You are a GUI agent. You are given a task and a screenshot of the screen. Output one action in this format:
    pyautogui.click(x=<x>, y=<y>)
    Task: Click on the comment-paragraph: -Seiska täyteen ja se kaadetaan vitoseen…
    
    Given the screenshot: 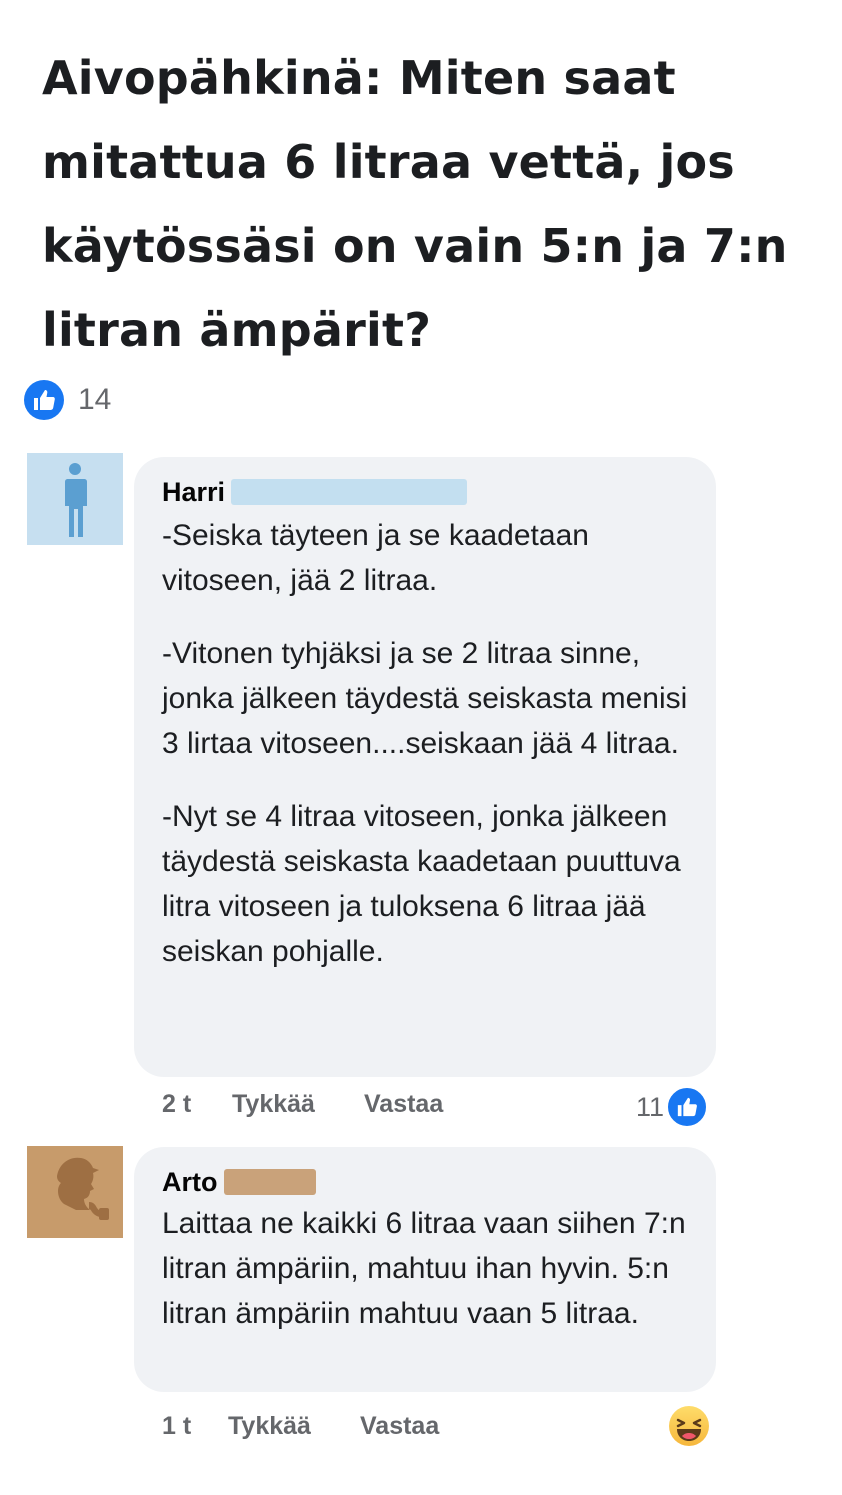 What is the action you would take?
    pyautogui.click(x=375, y=558)
    